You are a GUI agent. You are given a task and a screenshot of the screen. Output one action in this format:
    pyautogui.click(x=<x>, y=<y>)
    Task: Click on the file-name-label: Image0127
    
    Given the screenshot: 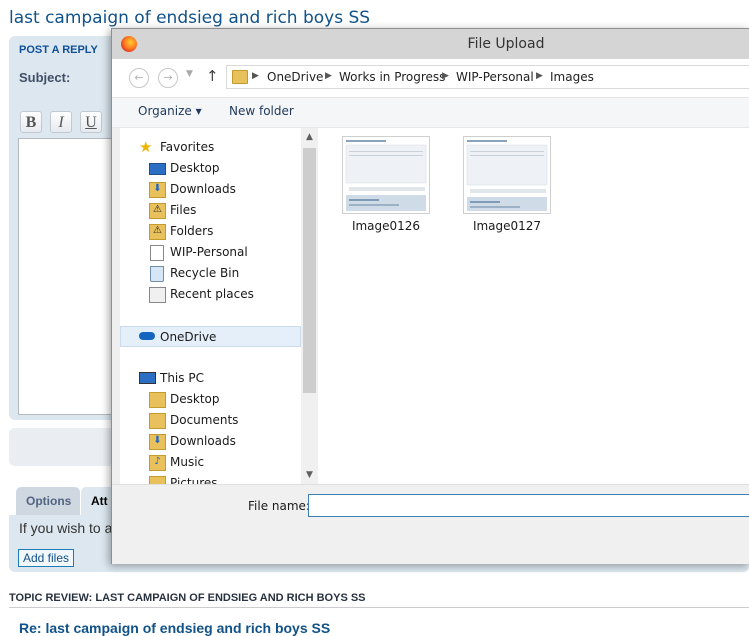 What is the action you would take?
    pyautogui.click(x=507, y=226)
    